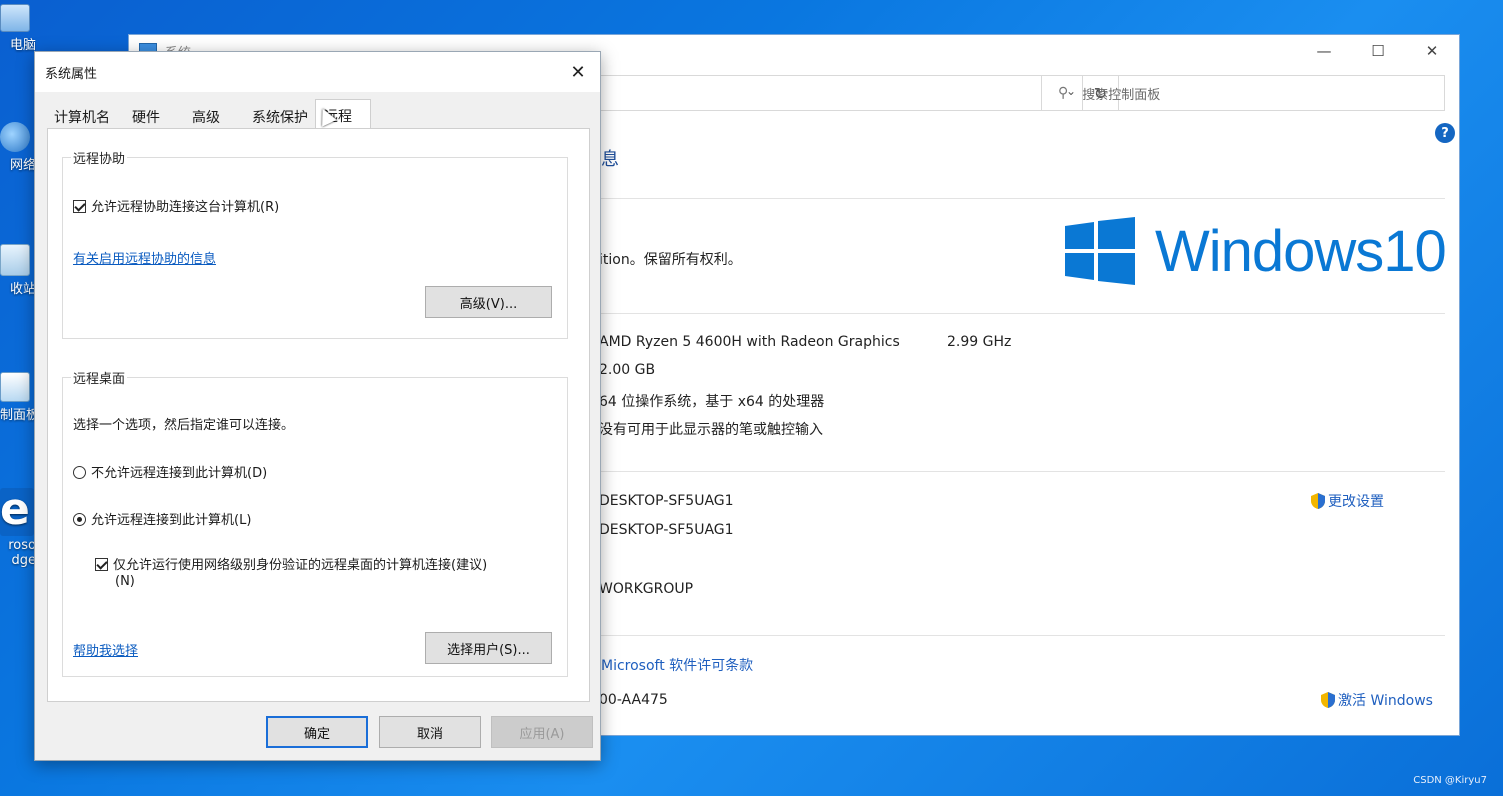 Image resolution: width=1503 pixels, height=796 pixels. I want to click on remote-desktop-instruction: 选择一个选项，然后指定谁可以连接。, so click(184, 425).